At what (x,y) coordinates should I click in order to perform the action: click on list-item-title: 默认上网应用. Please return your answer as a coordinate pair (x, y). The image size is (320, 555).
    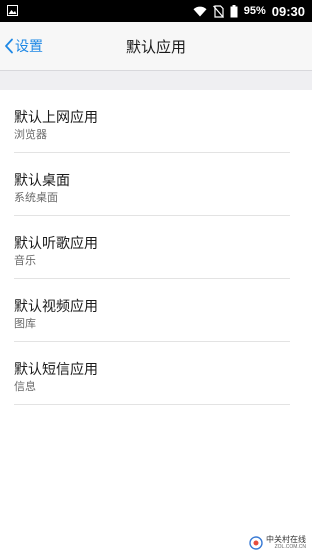
    Looking at the image, I should click on (56, 118).